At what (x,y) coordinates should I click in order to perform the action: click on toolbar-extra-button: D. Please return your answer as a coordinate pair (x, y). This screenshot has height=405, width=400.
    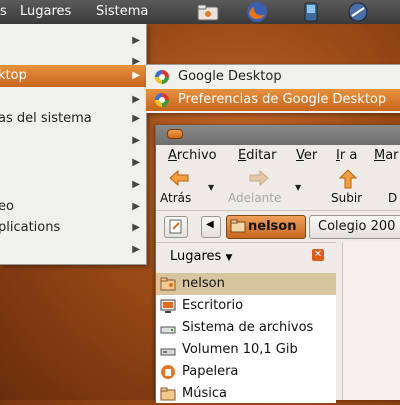
    Looking at the image, I should click on (394, 187).